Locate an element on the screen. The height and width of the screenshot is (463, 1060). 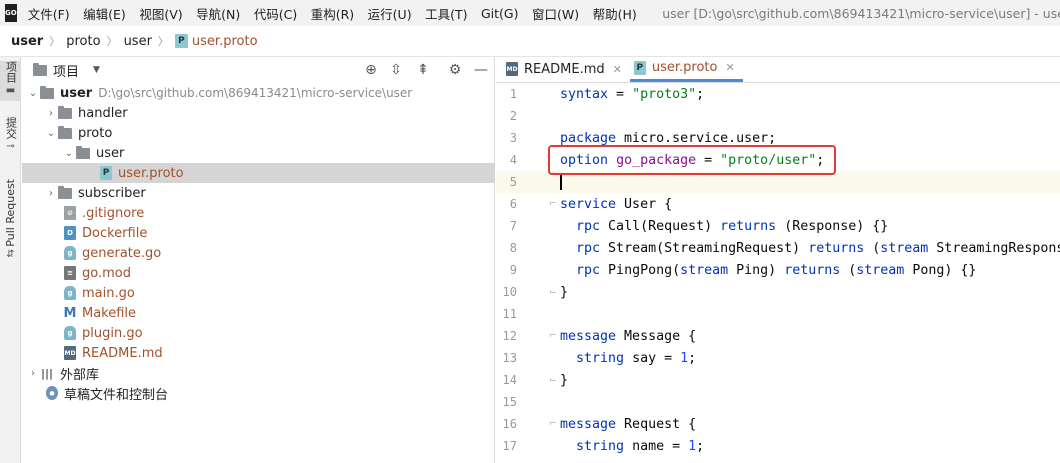
code-line: 14 ⌙ } is located at coordinates (778, 380).